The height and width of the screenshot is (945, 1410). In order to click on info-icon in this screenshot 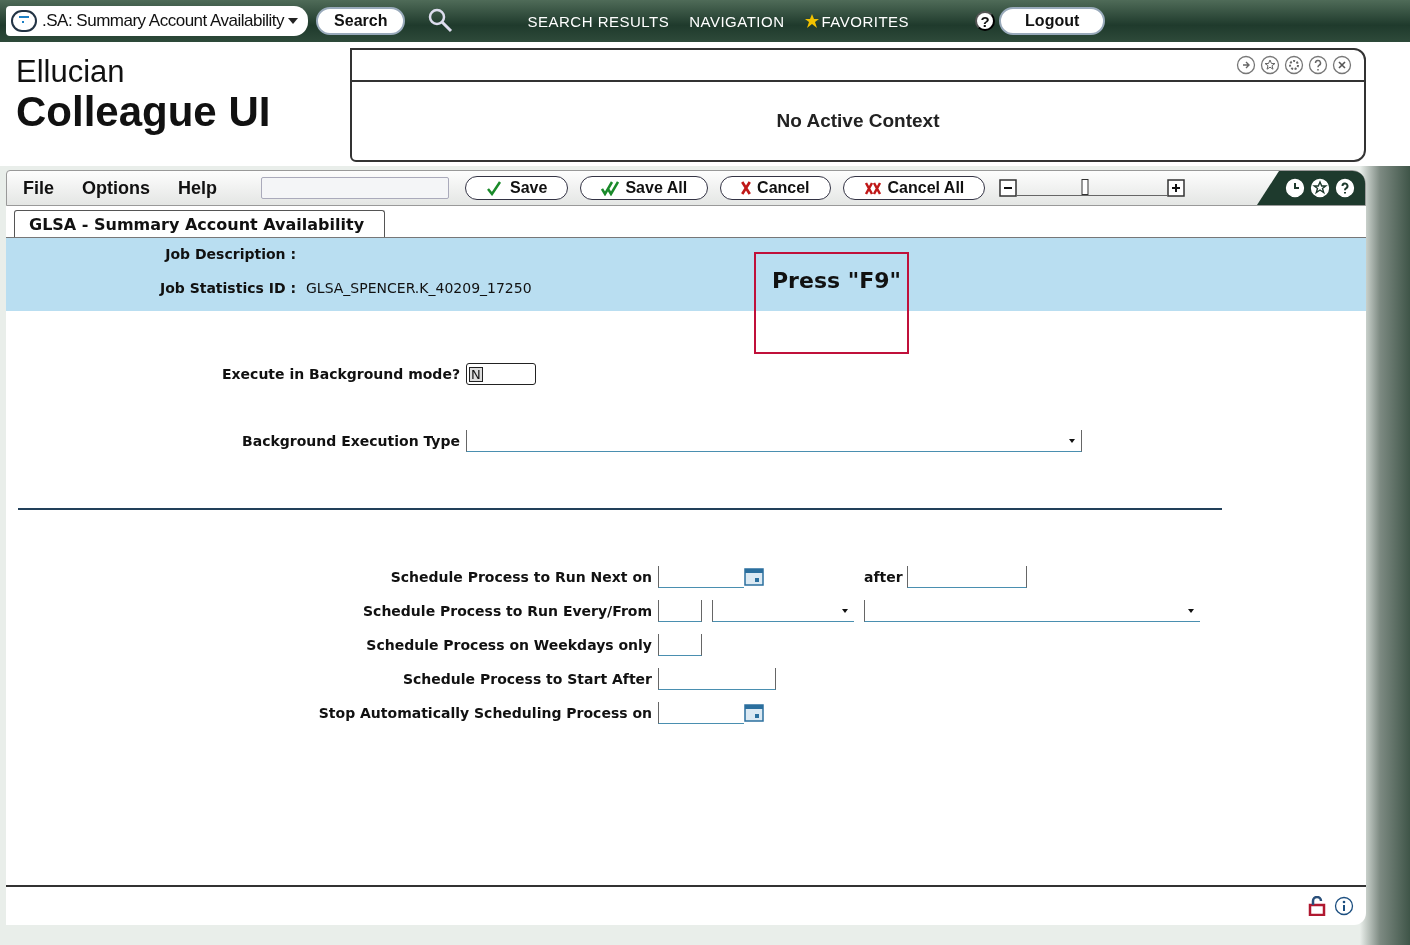, I will do `click(1344, 906)`.